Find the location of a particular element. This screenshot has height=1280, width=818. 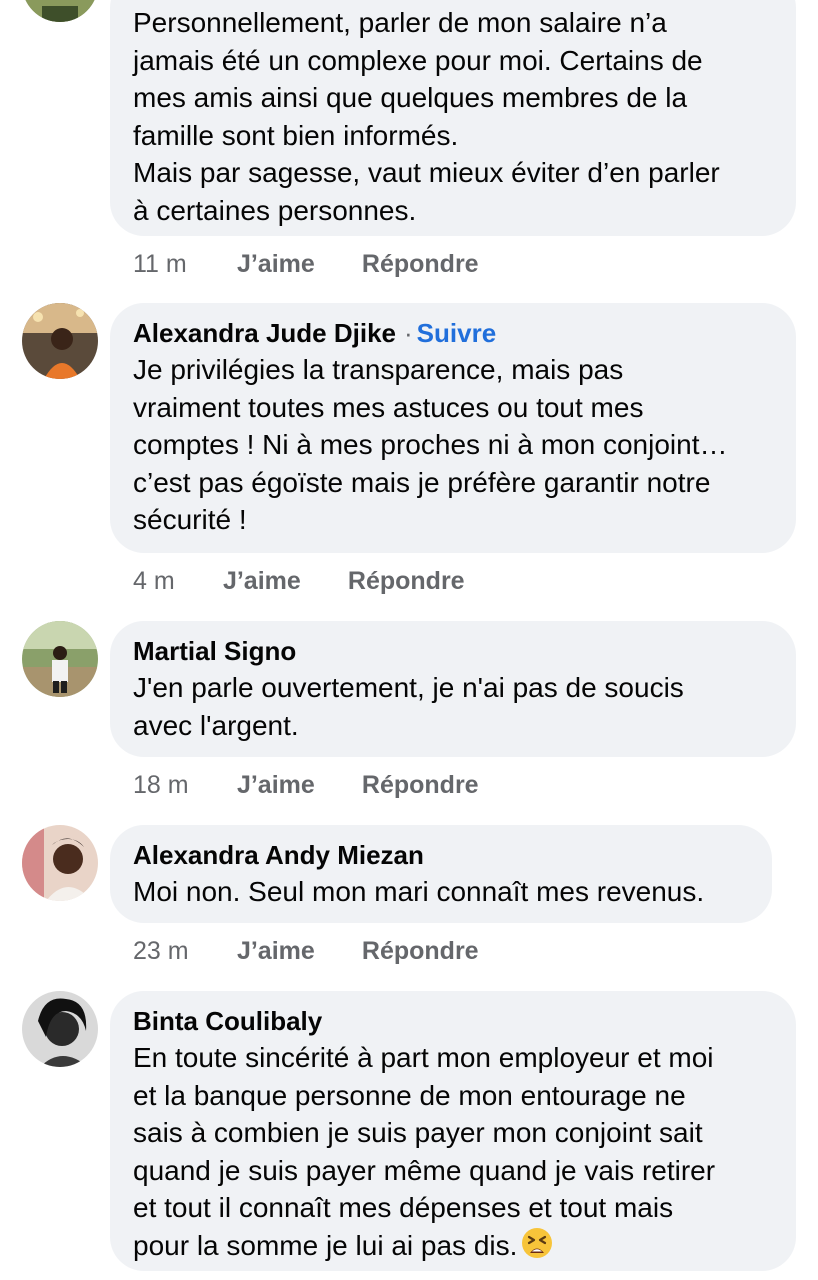

tired-face-emoji is located at coordinates (537, 1248).